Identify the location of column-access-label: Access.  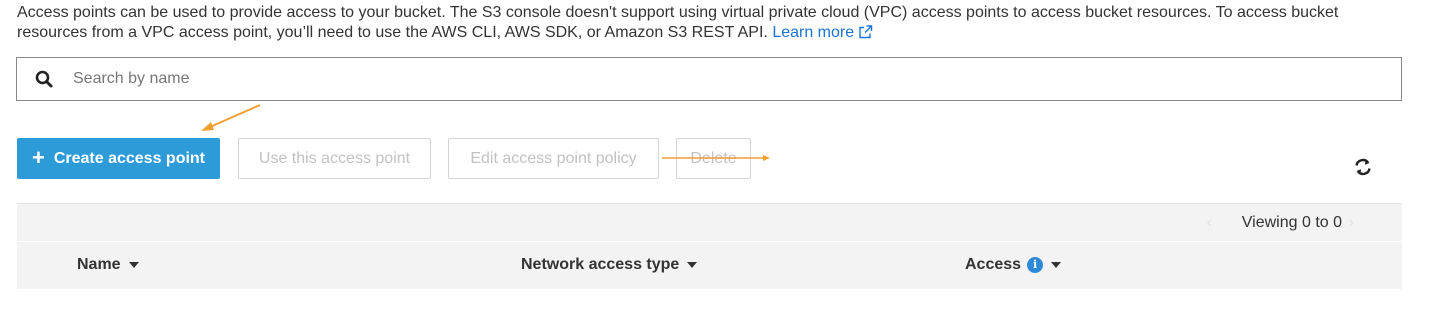
(993, 264).